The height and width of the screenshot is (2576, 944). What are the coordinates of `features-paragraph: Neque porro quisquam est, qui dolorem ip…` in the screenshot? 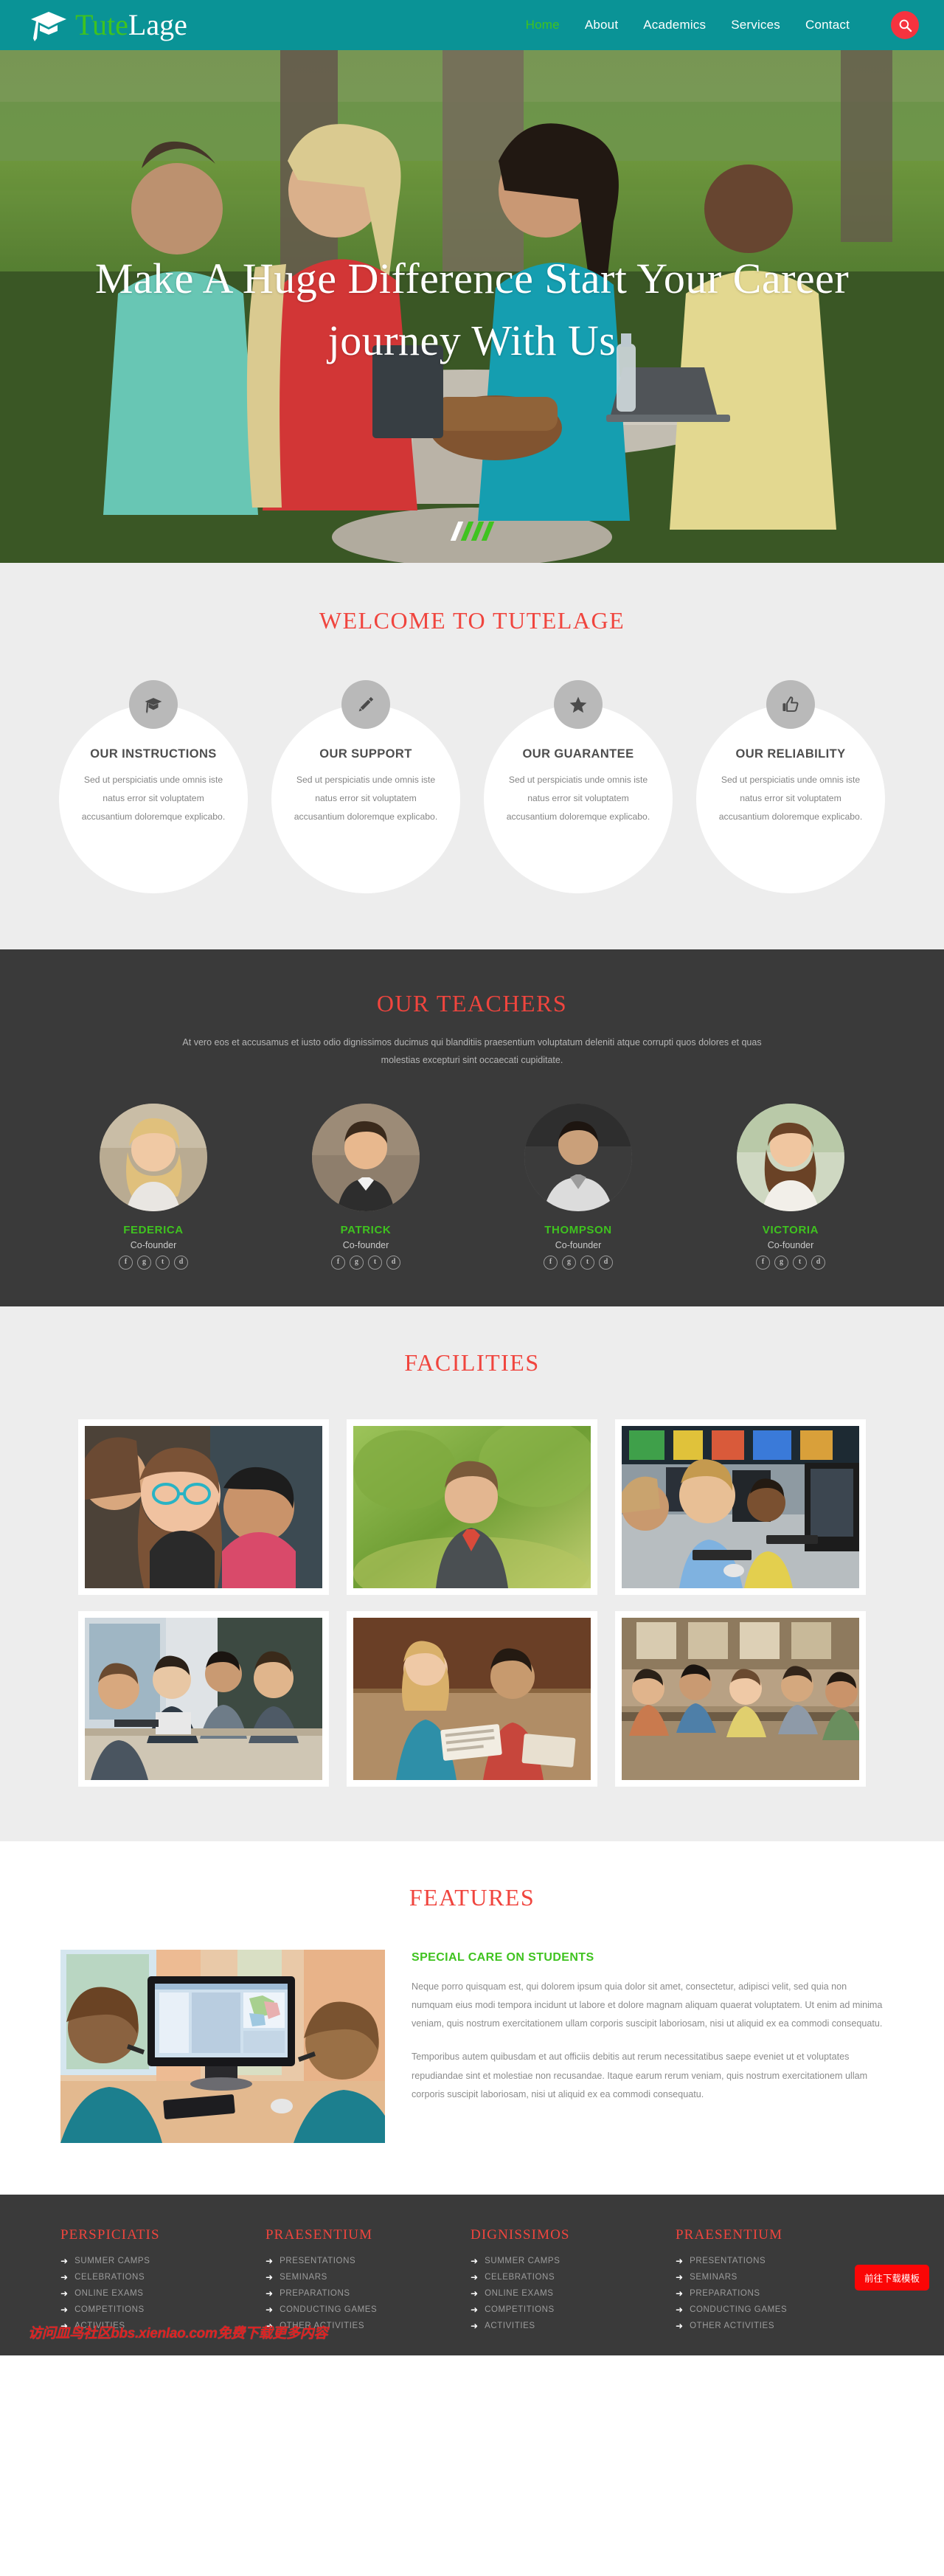 It's located at (647, 2005).